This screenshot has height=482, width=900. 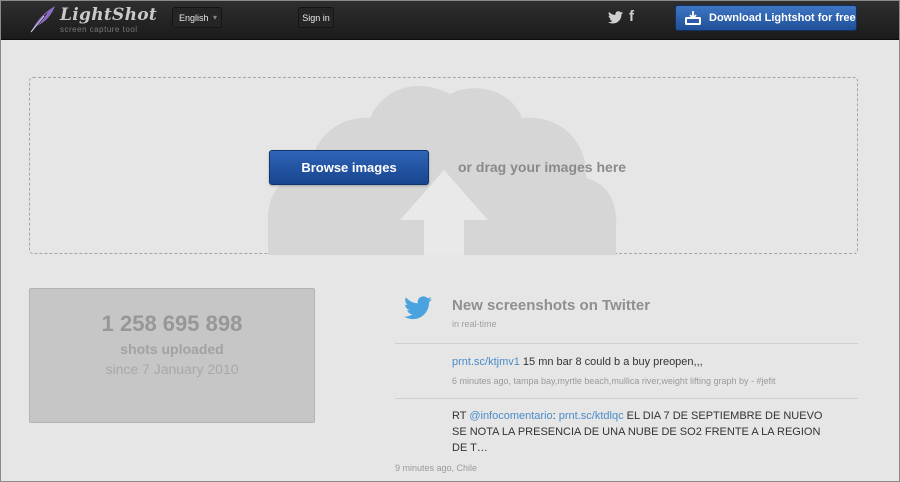 I want to click on shots-label: shots uploaded, so click(x=172, y=349).